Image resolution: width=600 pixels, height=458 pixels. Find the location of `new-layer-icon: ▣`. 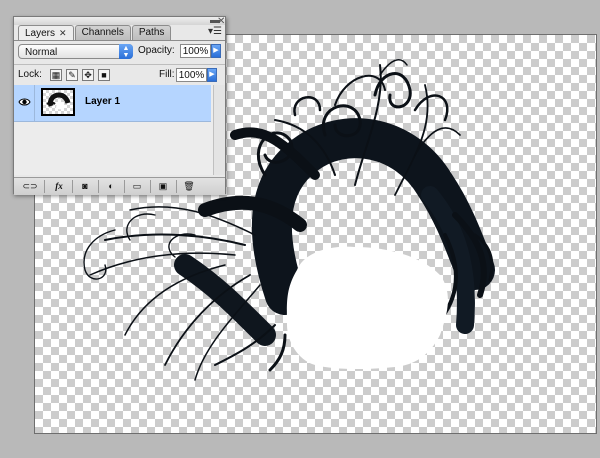

new-layer-icon: ▣ is located at coordinates (163, 186).